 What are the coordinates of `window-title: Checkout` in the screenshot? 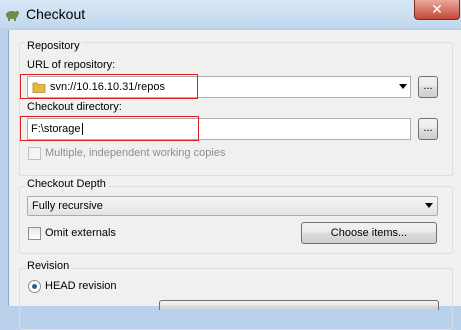 It's located at (56, 14).